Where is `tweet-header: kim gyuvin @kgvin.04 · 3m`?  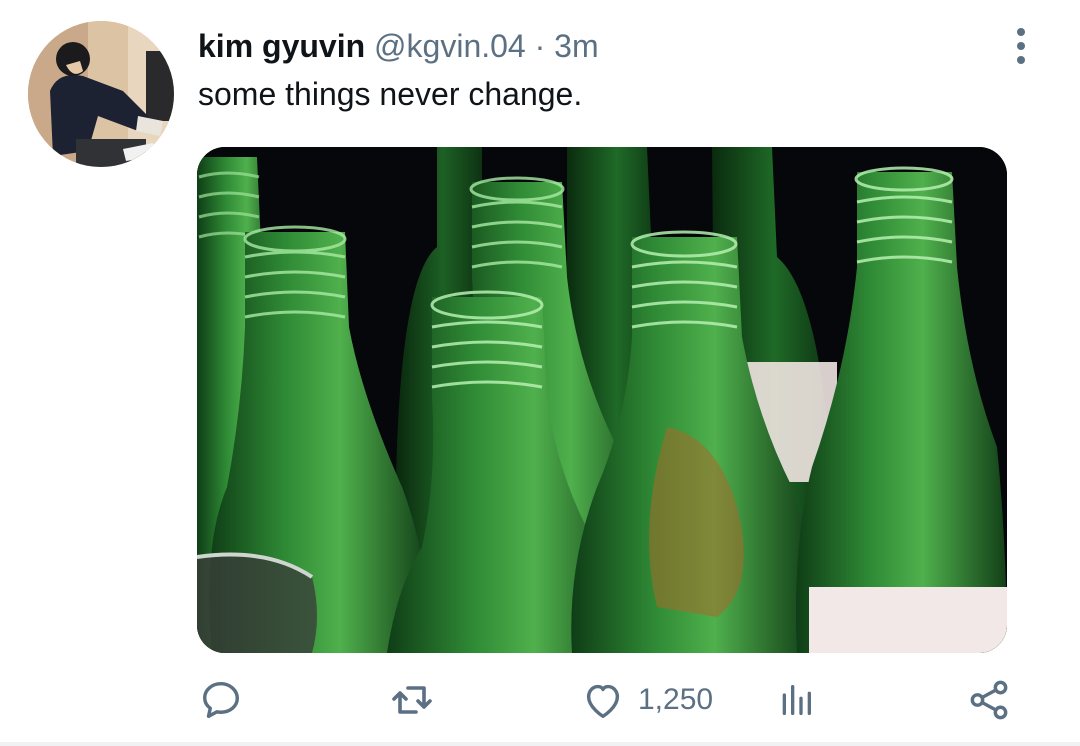
tweet-header: kim gyuvin @kgvin.04 · 3m is located at coordinates (398, 46).